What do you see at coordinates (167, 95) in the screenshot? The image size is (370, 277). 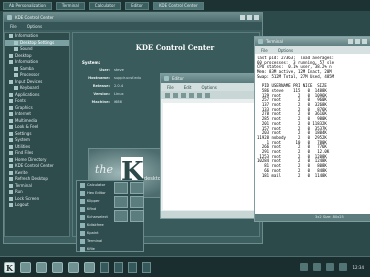 I see `new-icon` at bounding box center [167, 95].